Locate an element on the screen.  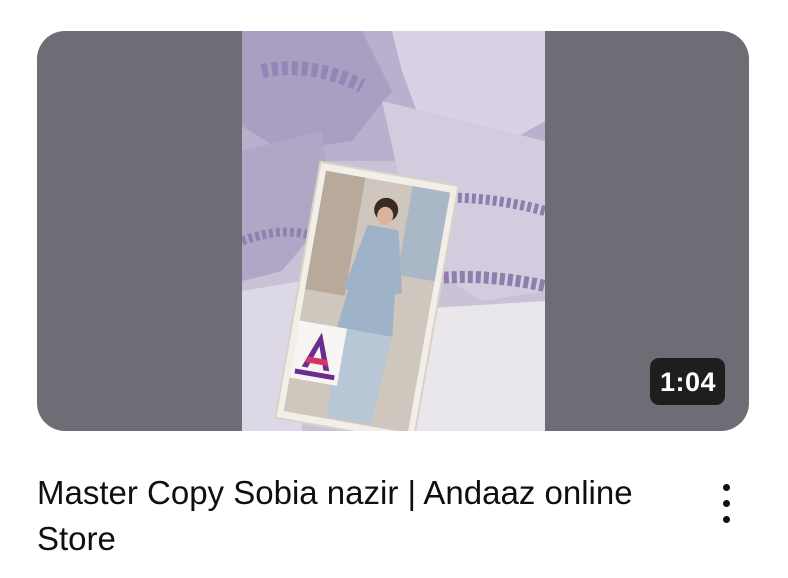
duration-badge: 1:04 is located at coordinates (687, 381).